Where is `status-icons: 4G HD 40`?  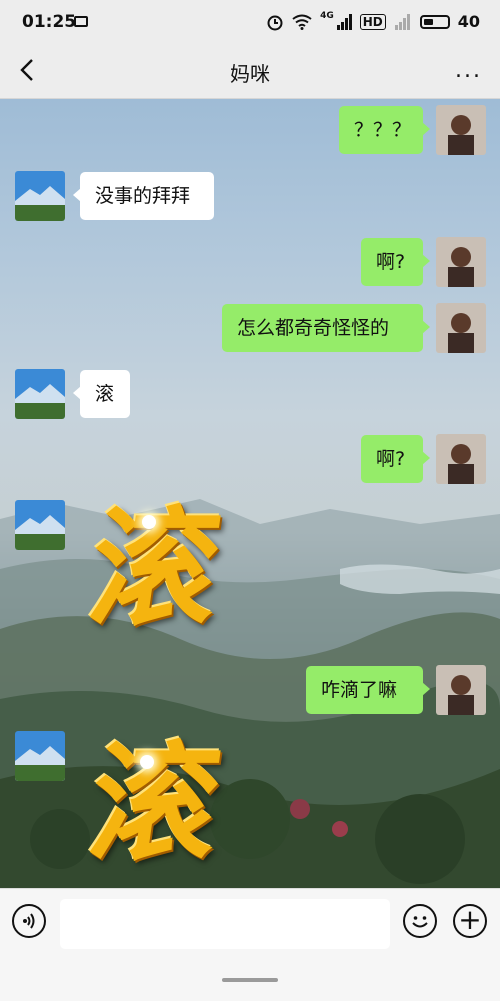
status-icons: 4G HD 40 is located at coordinates (373, 20).